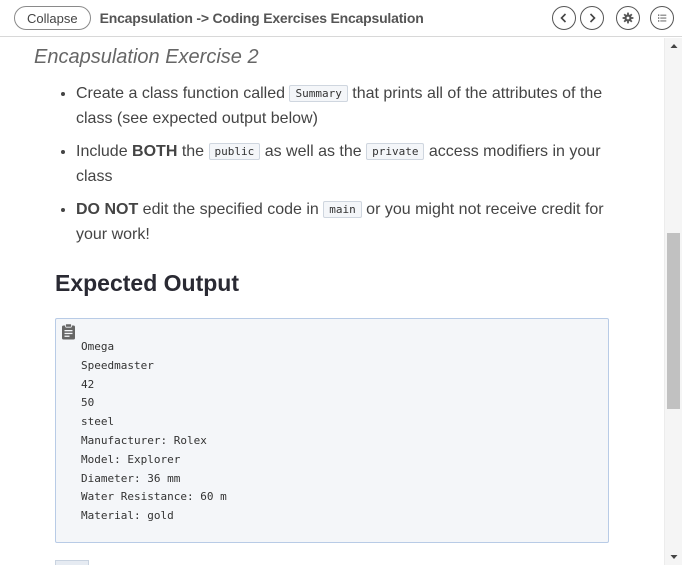 This screenshot has height=565, width=682. What do you see at coordinates (564, 18) in the screenshot?
I see `chevron-left-icon` at bounding box center [564, 18].